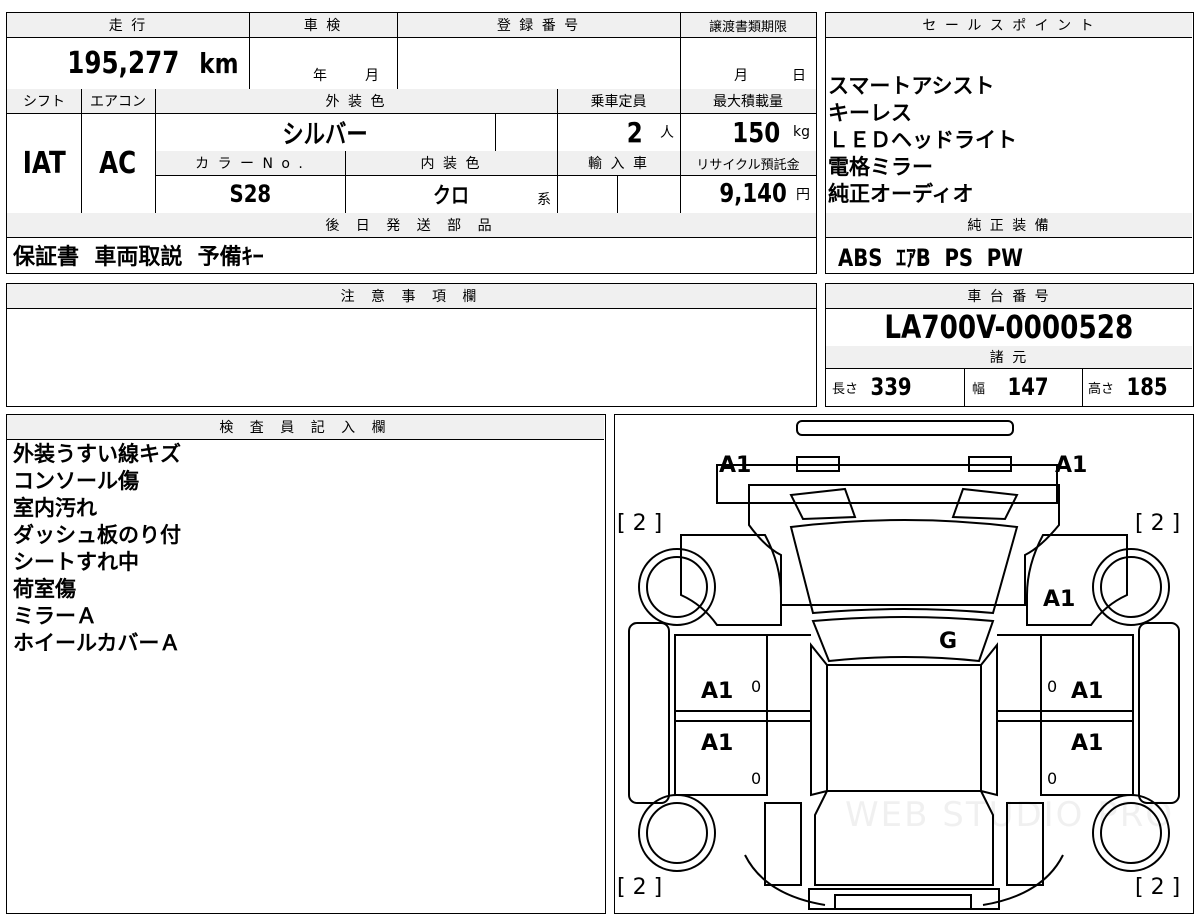 Image resolution: width=1200 pixels, height=914 pixels. Describe the element at coordinates (1128, 387) in the screenshot. I see `height-cell: 高さ 185` at that location.